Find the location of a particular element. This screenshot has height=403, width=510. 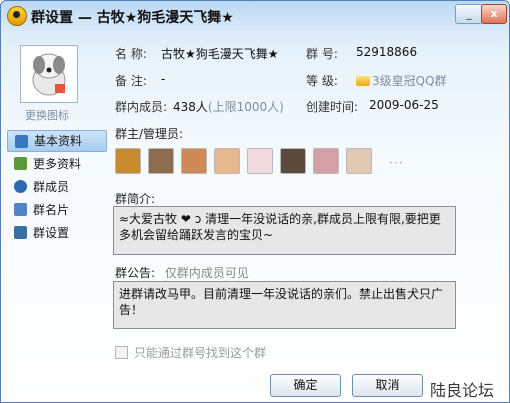

level-label: 等 级: is located at coordinates (322, 81).